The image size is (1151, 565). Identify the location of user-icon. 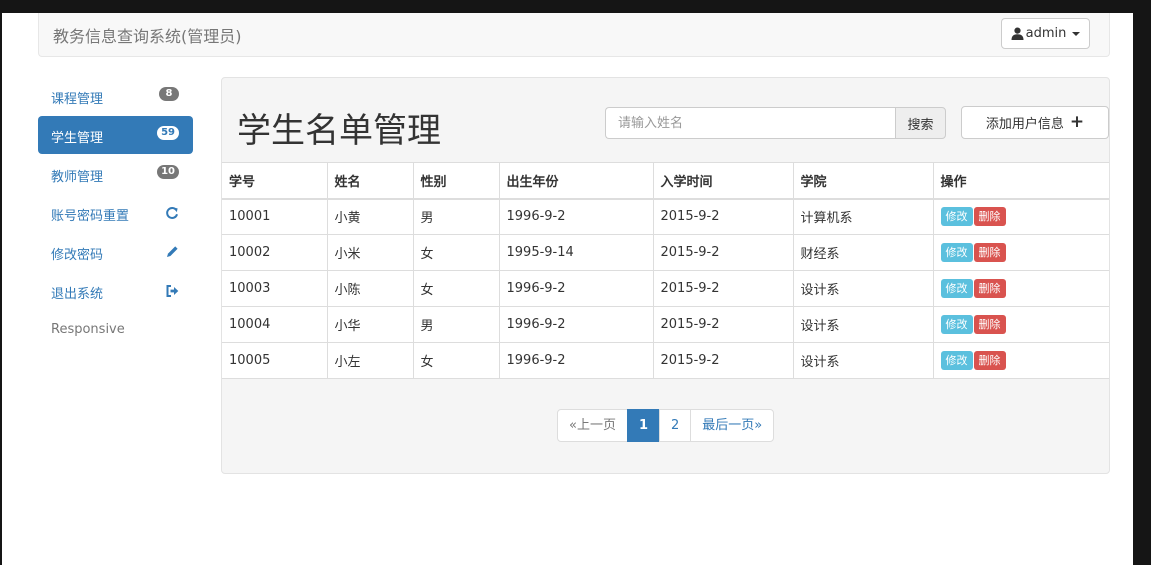
(1017, 33).